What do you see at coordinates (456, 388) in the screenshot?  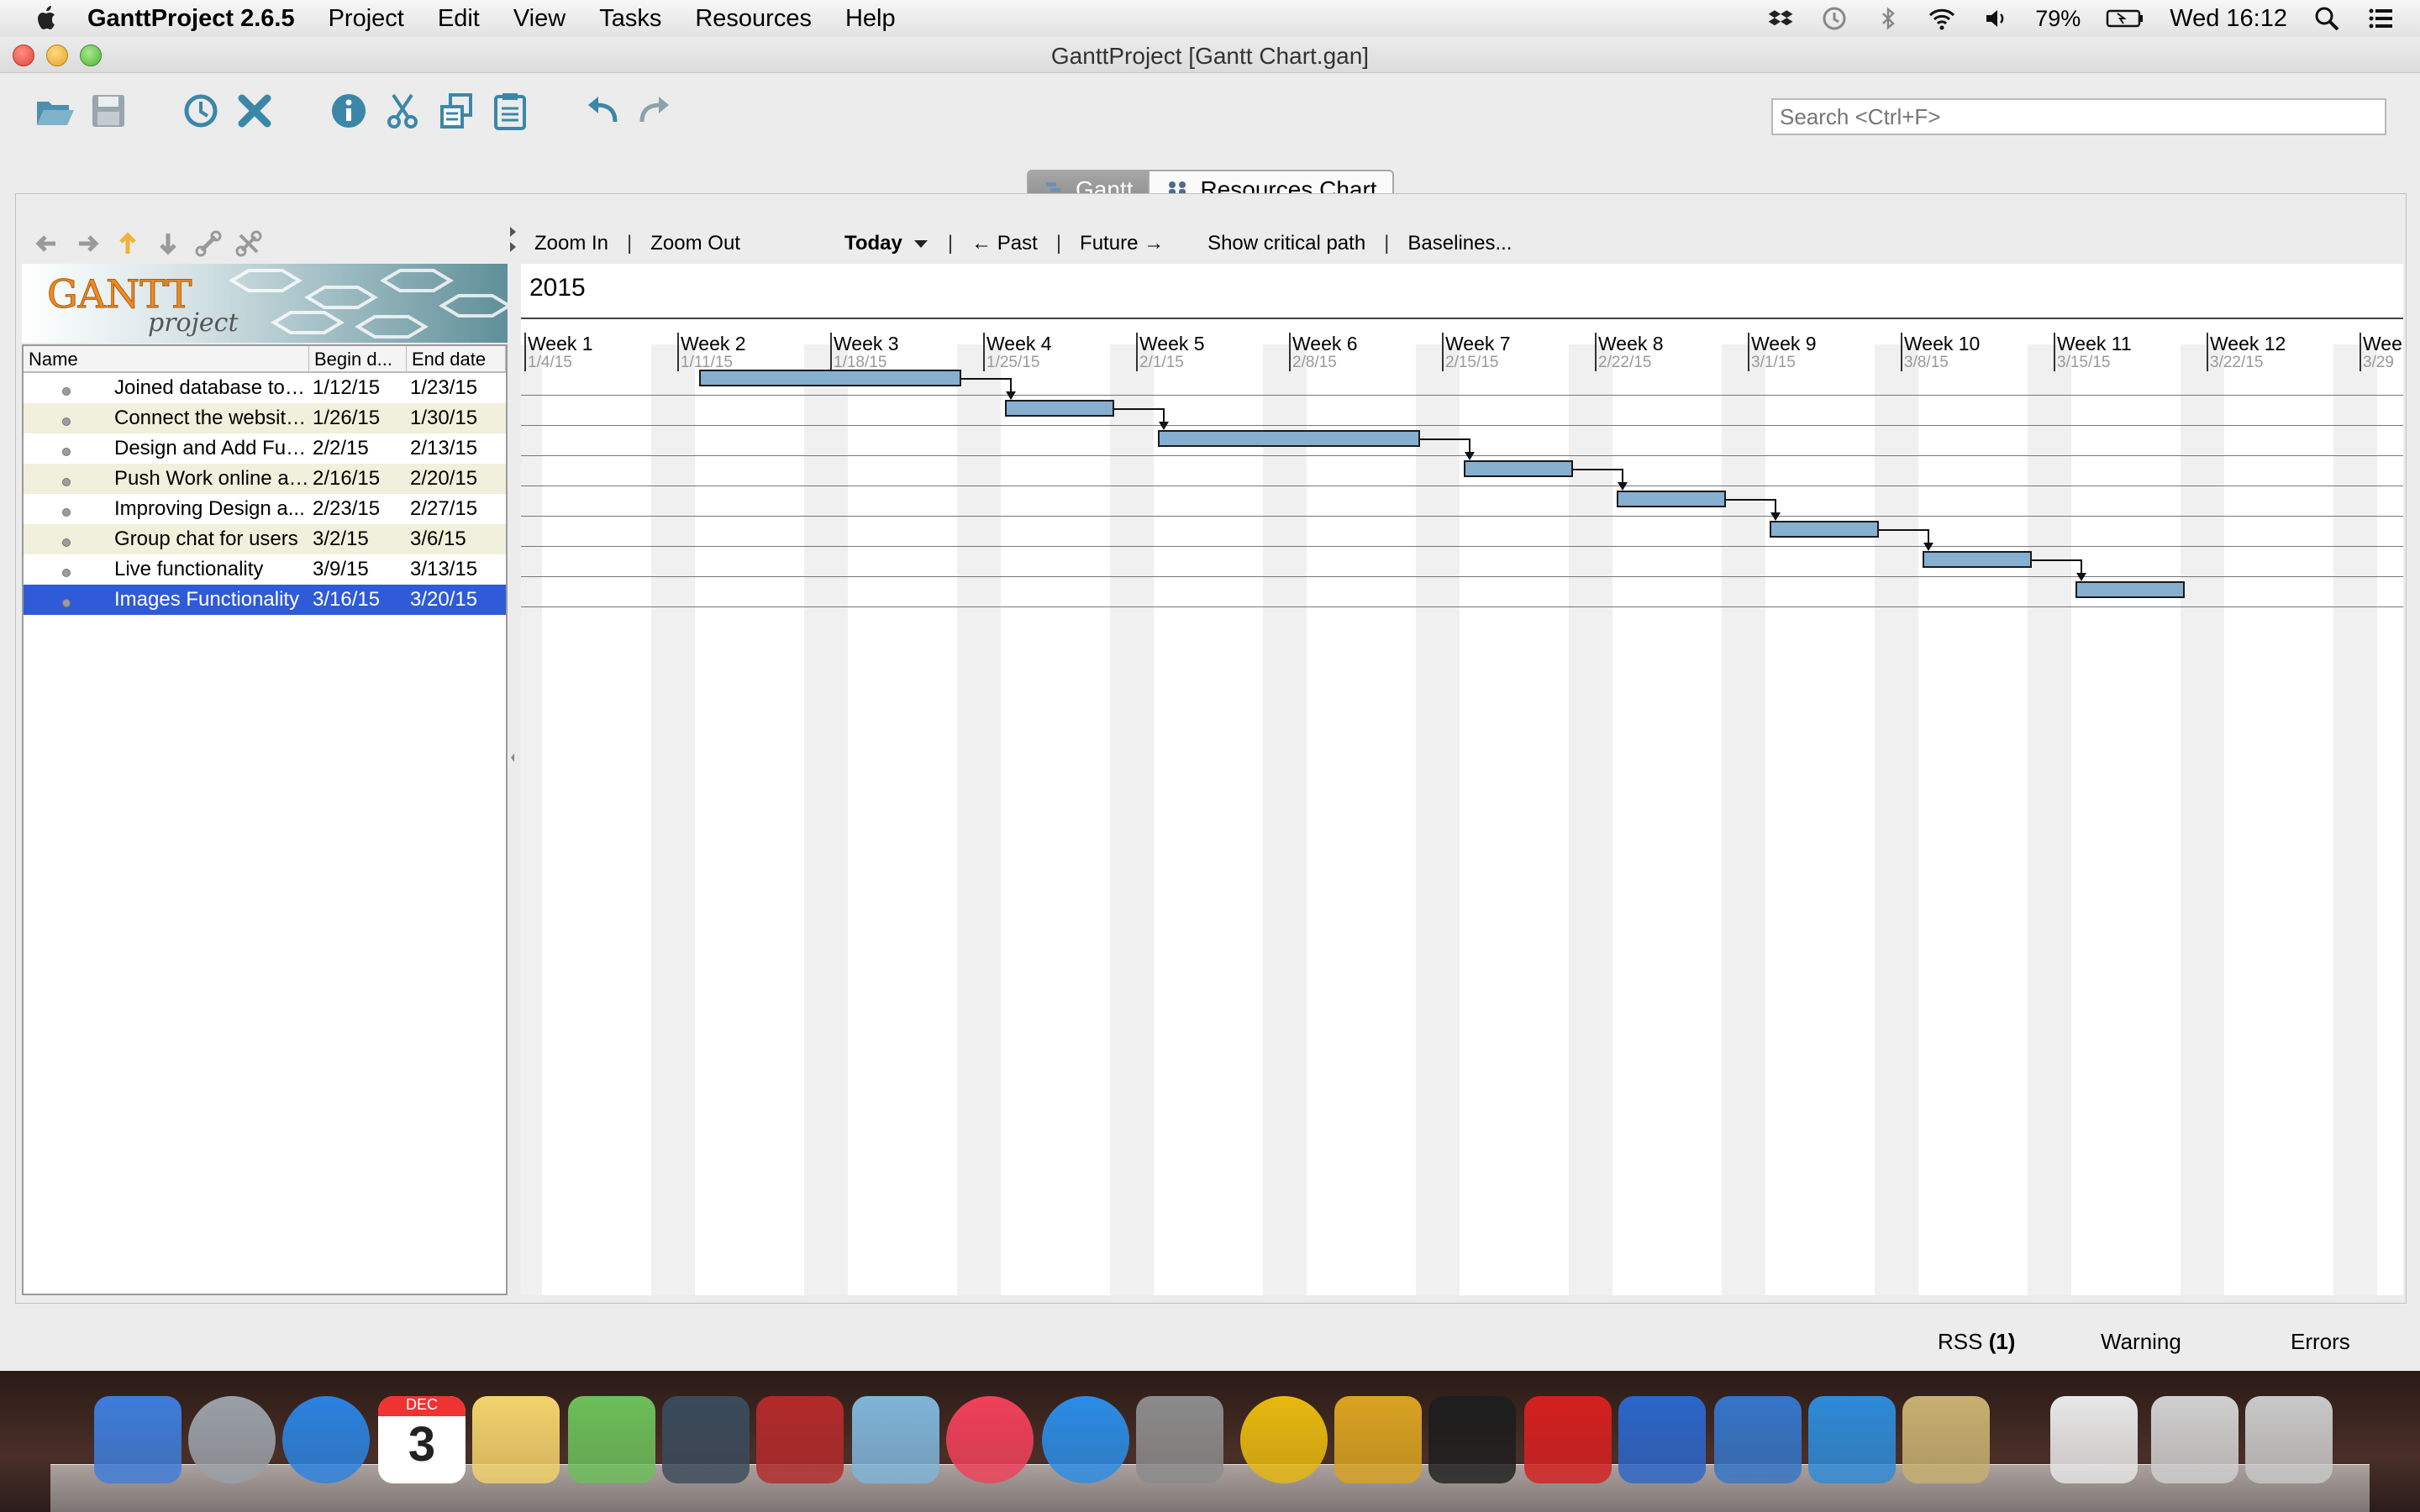 I see `task-end-date: 1/23/15` at bounding box center [456, 388].